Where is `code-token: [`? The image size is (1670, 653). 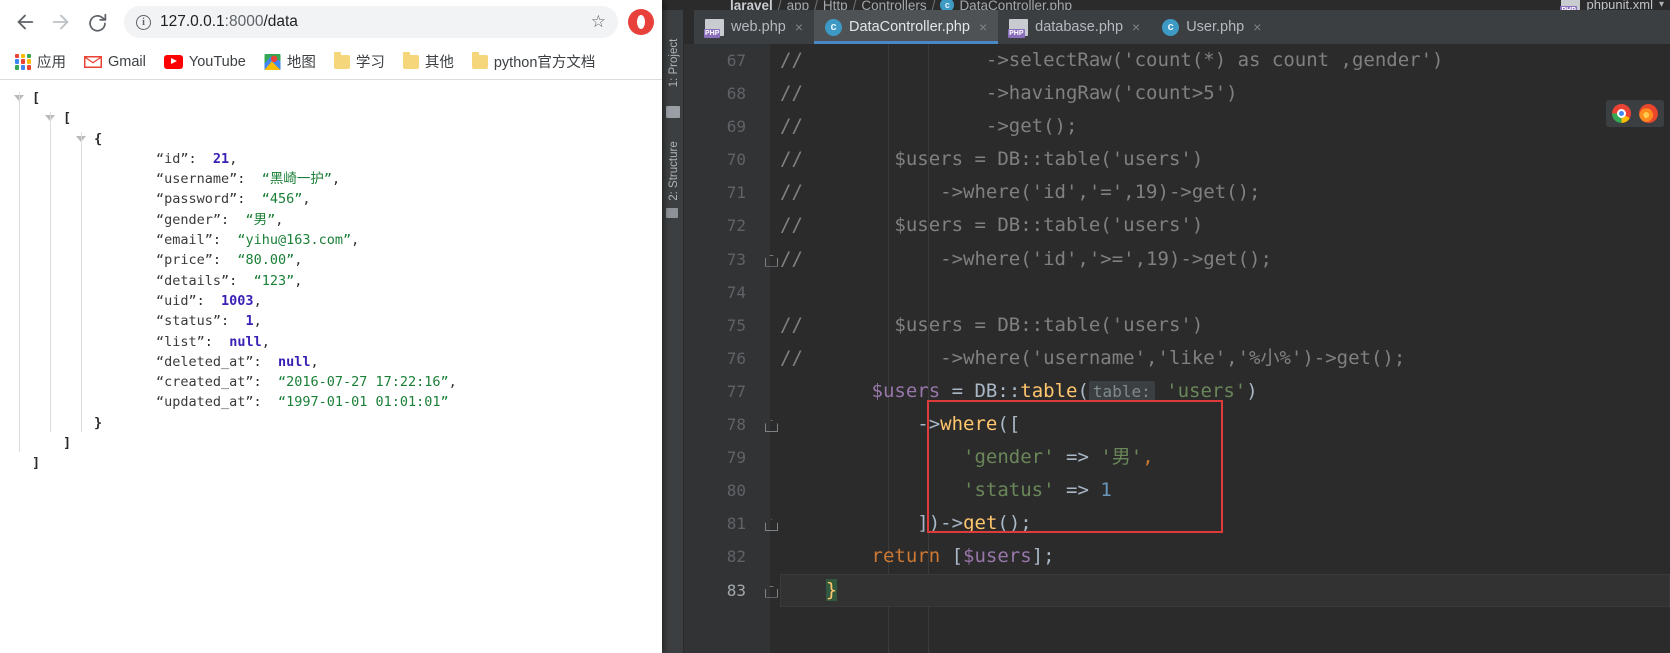 code-token: [ is located at coordinates (952, 556).